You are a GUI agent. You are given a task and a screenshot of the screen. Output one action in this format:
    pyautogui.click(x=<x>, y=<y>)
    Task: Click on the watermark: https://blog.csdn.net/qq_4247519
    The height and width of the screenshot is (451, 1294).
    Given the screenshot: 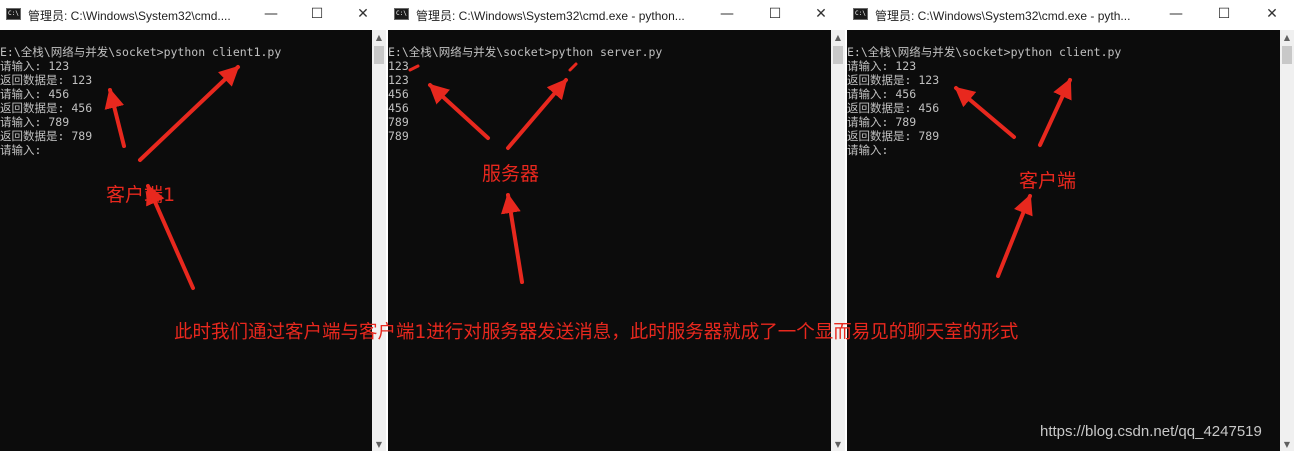 What is the action you would take?
    pyautogui.click(x=1151, y=431)
    